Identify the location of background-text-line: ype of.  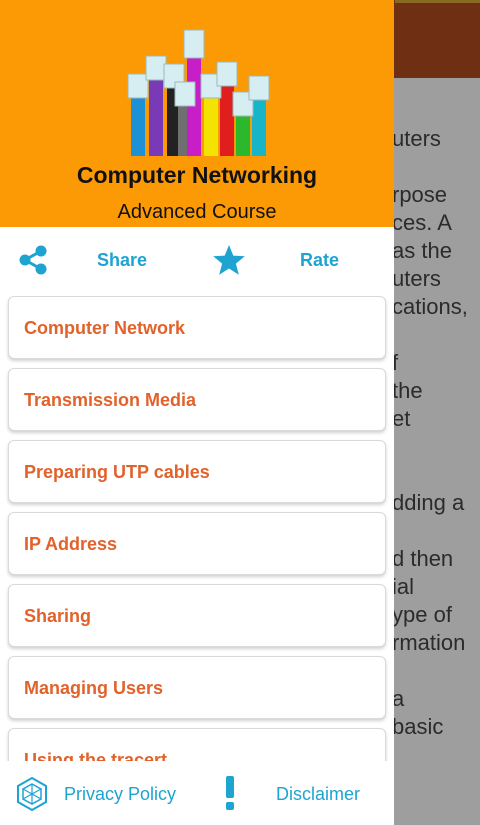
(422, 614).